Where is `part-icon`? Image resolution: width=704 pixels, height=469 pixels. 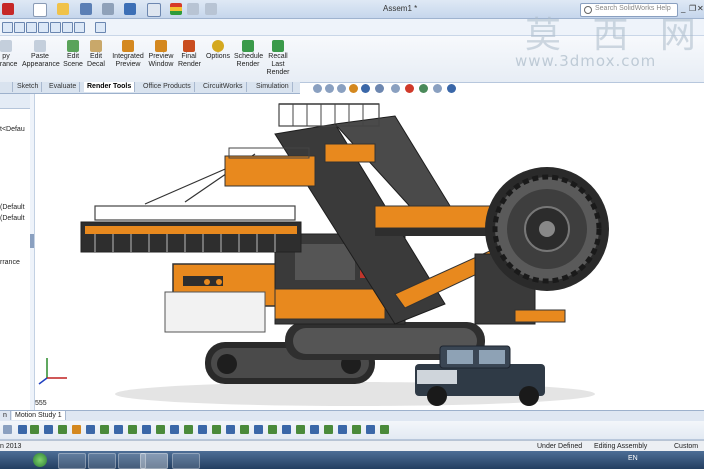 part-icon is located at coordinates (19, 27).